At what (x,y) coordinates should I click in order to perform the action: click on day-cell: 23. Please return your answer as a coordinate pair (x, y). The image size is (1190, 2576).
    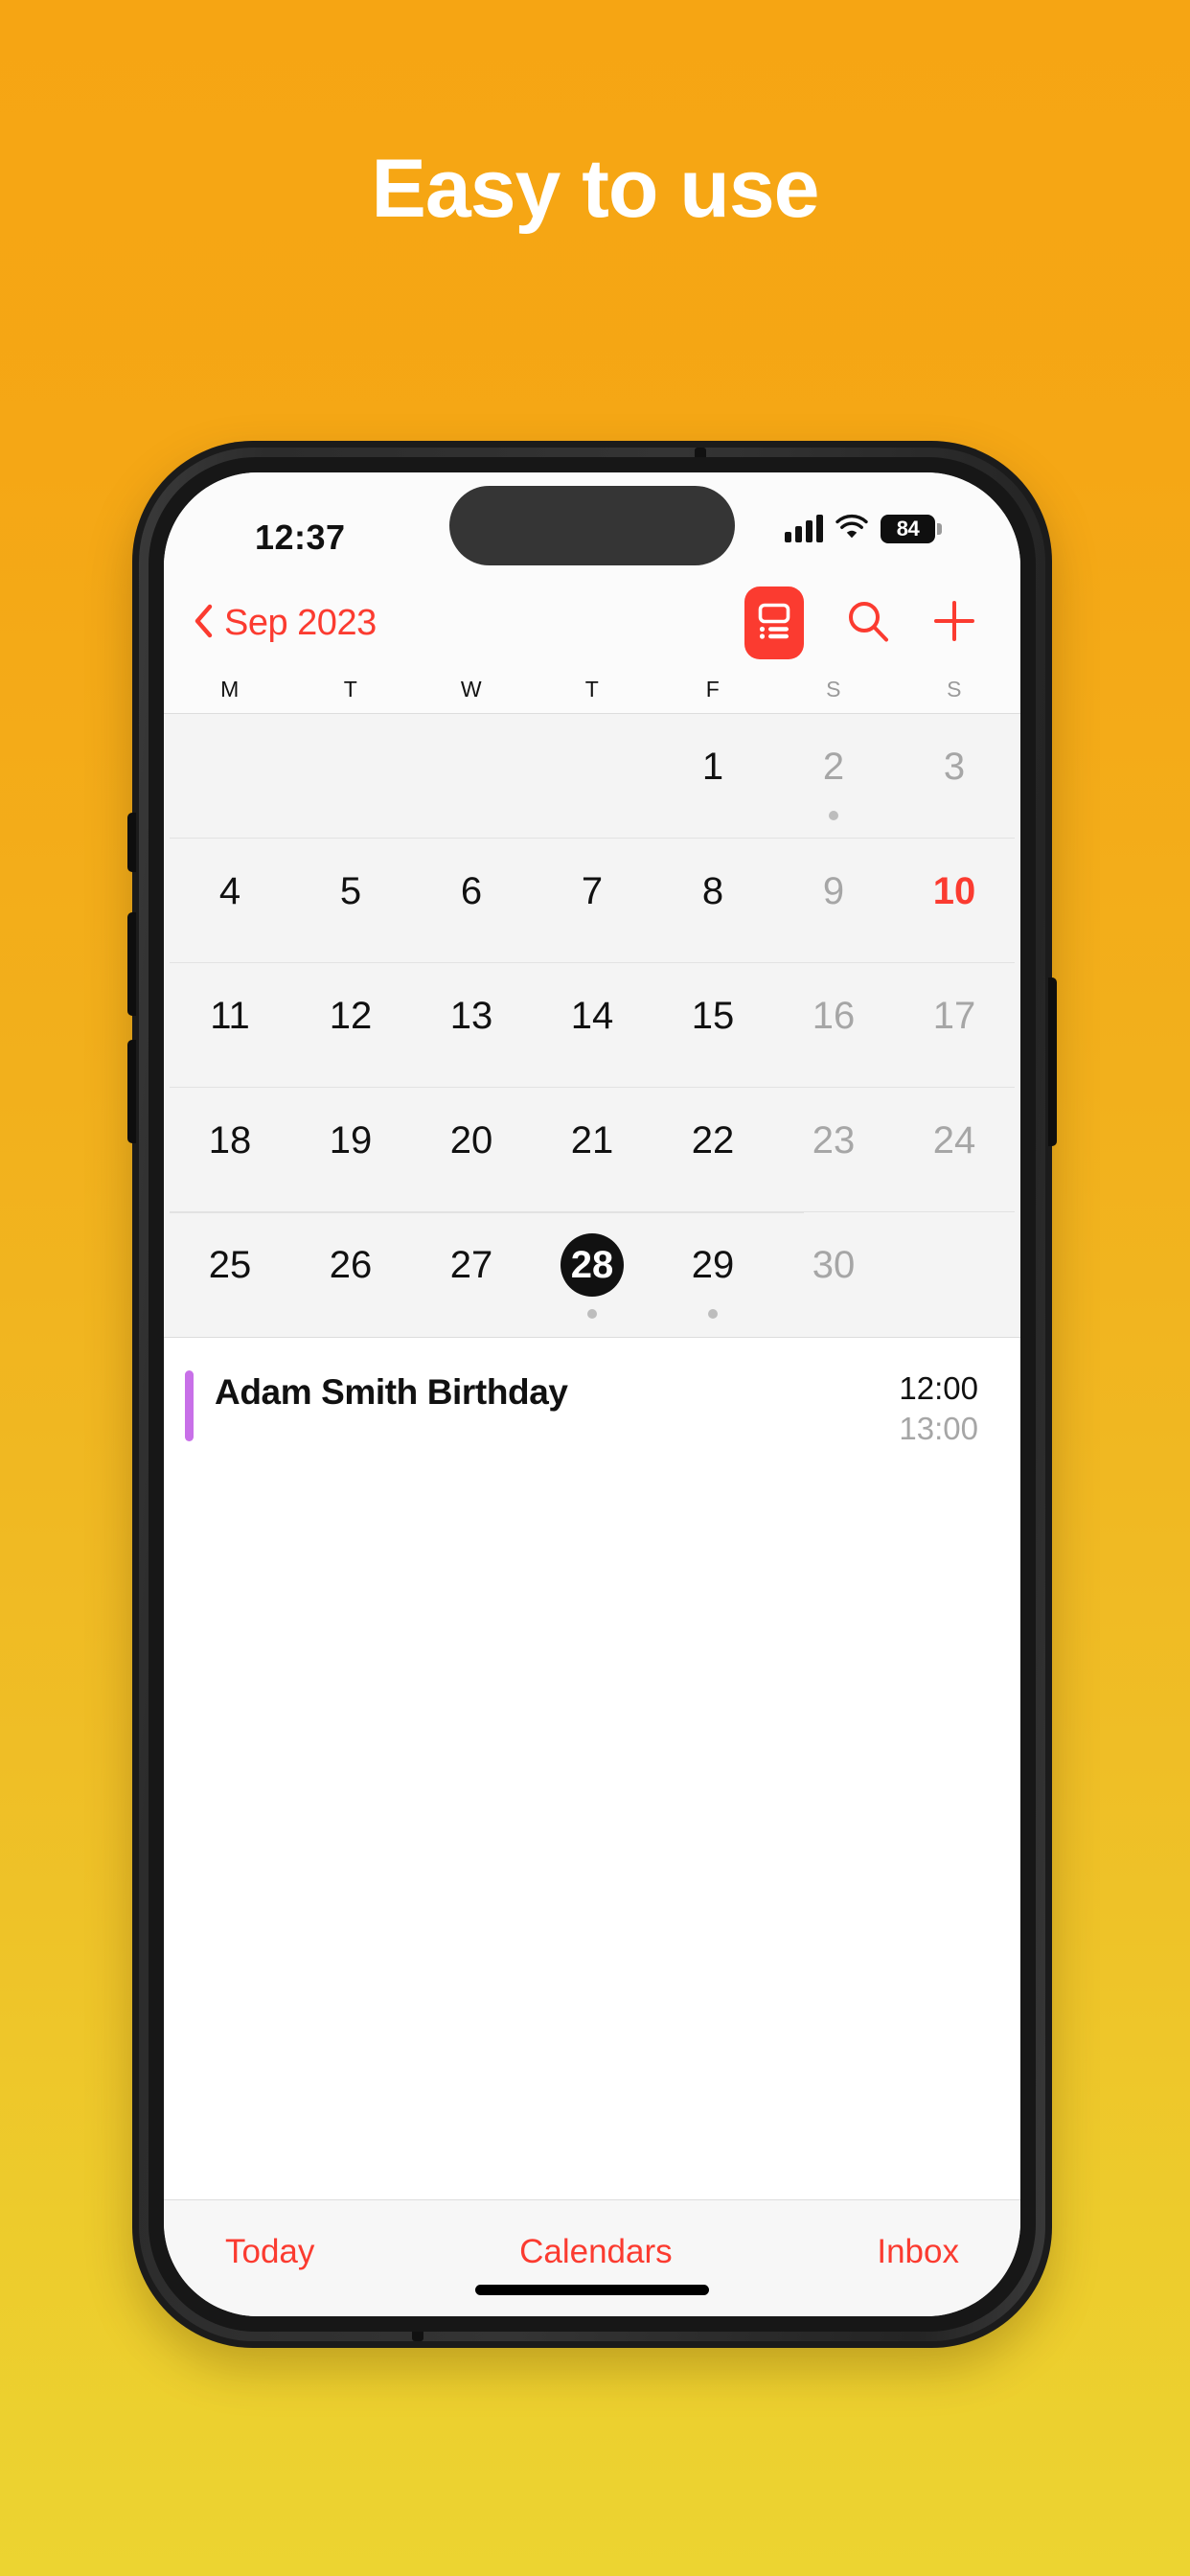
    Looking at the image, I should click on (834, 1149).